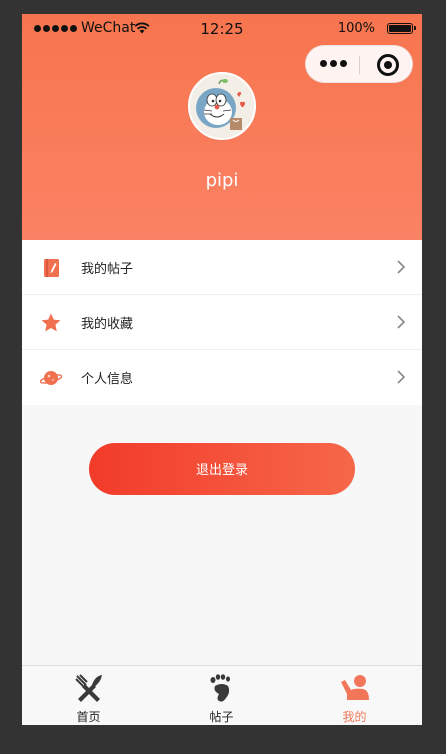  I want to click on avatar, so click(222, 106).